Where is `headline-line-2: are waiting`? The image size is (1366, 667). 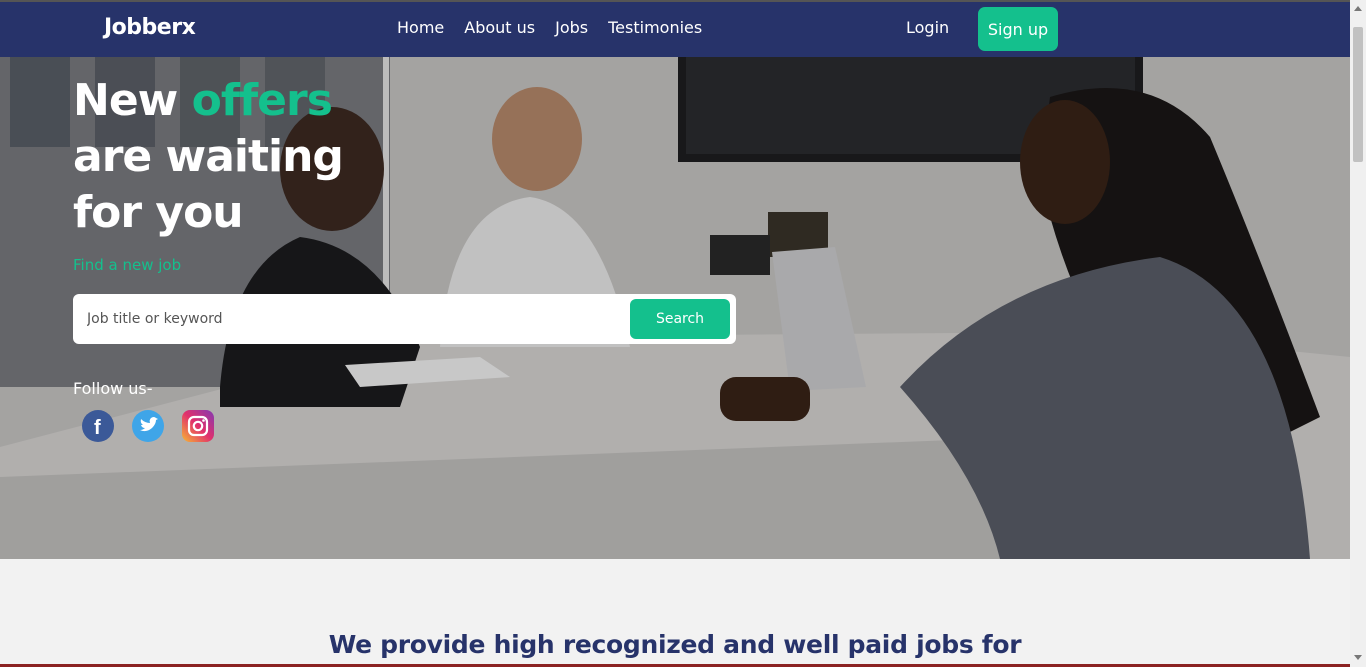 headline-line-2: are waiting is located at coordinates (208, 156).